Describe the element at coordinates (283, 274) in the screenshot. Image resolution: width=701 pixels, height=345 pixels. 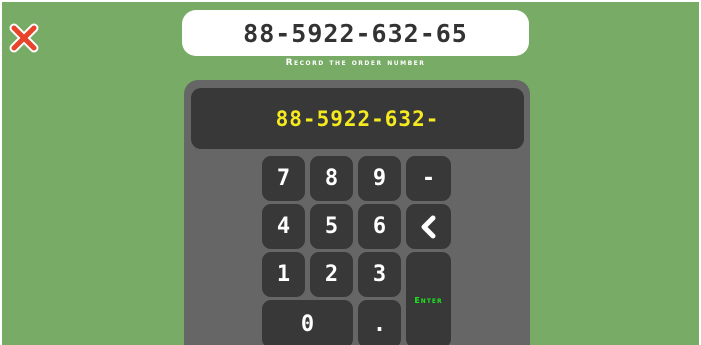
I see `key-1: 1` at that location.